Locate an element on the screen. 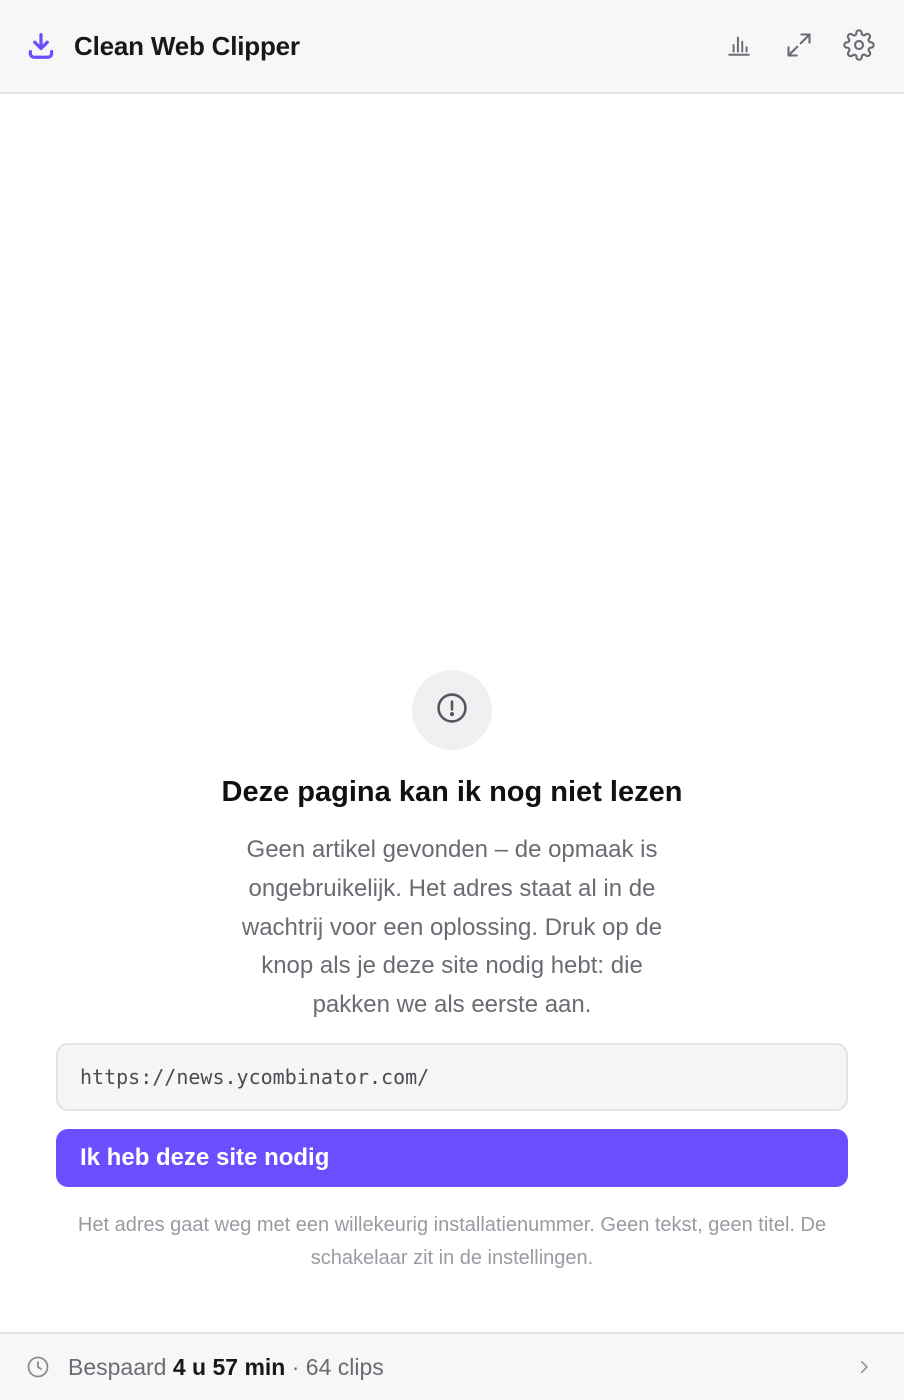 Image resolution: width=904 pixels, height=1400 pixels. expand-button is located at coordinates (799, 46).